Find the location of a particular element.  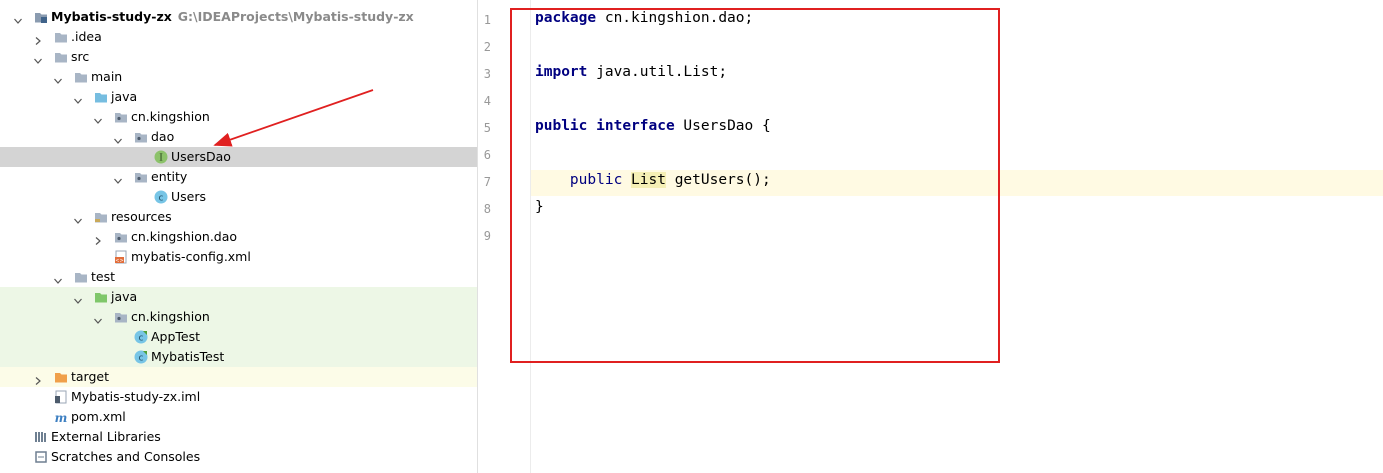

test-class-icon: c is located at coordinates (141, 337).